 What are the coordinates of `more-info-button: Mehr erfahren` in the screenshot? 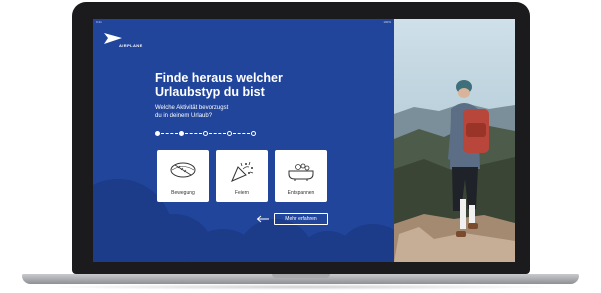 It's located at (301, 219).